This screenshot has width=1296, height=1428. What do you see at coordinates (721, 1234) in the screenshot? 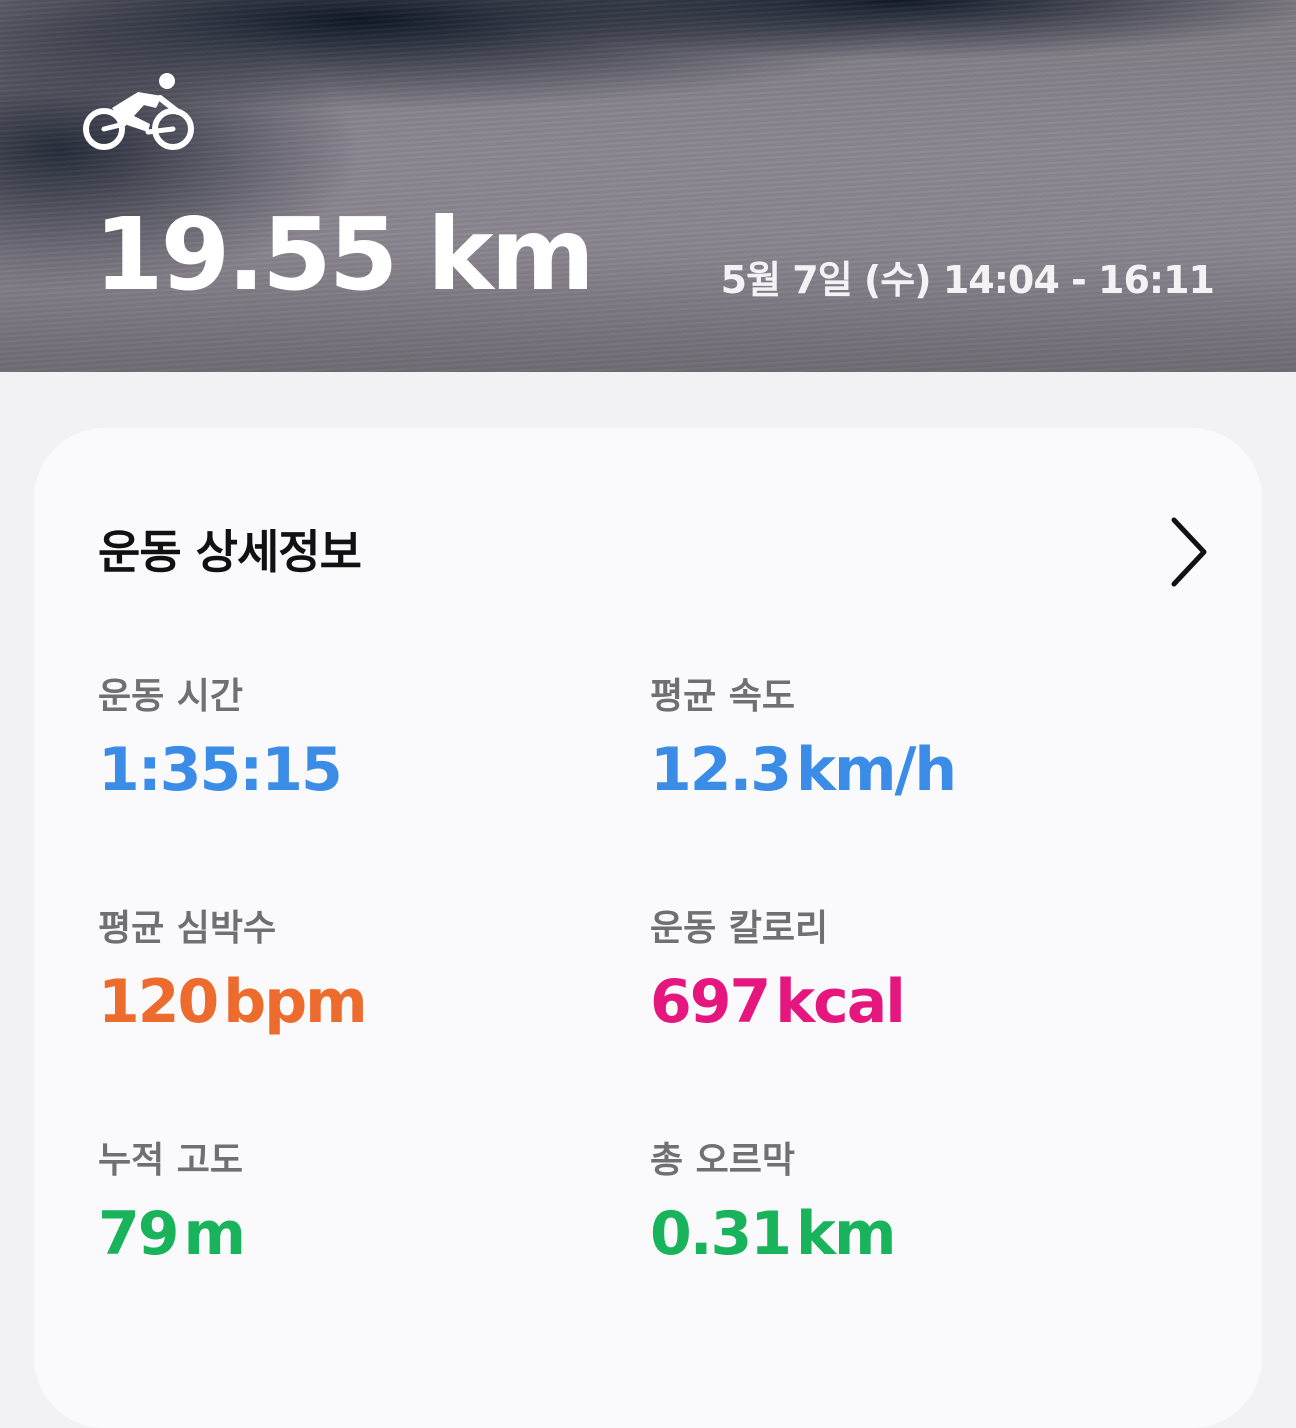
I see `stat-number: 0.31` at bounding box center [721, 1234].